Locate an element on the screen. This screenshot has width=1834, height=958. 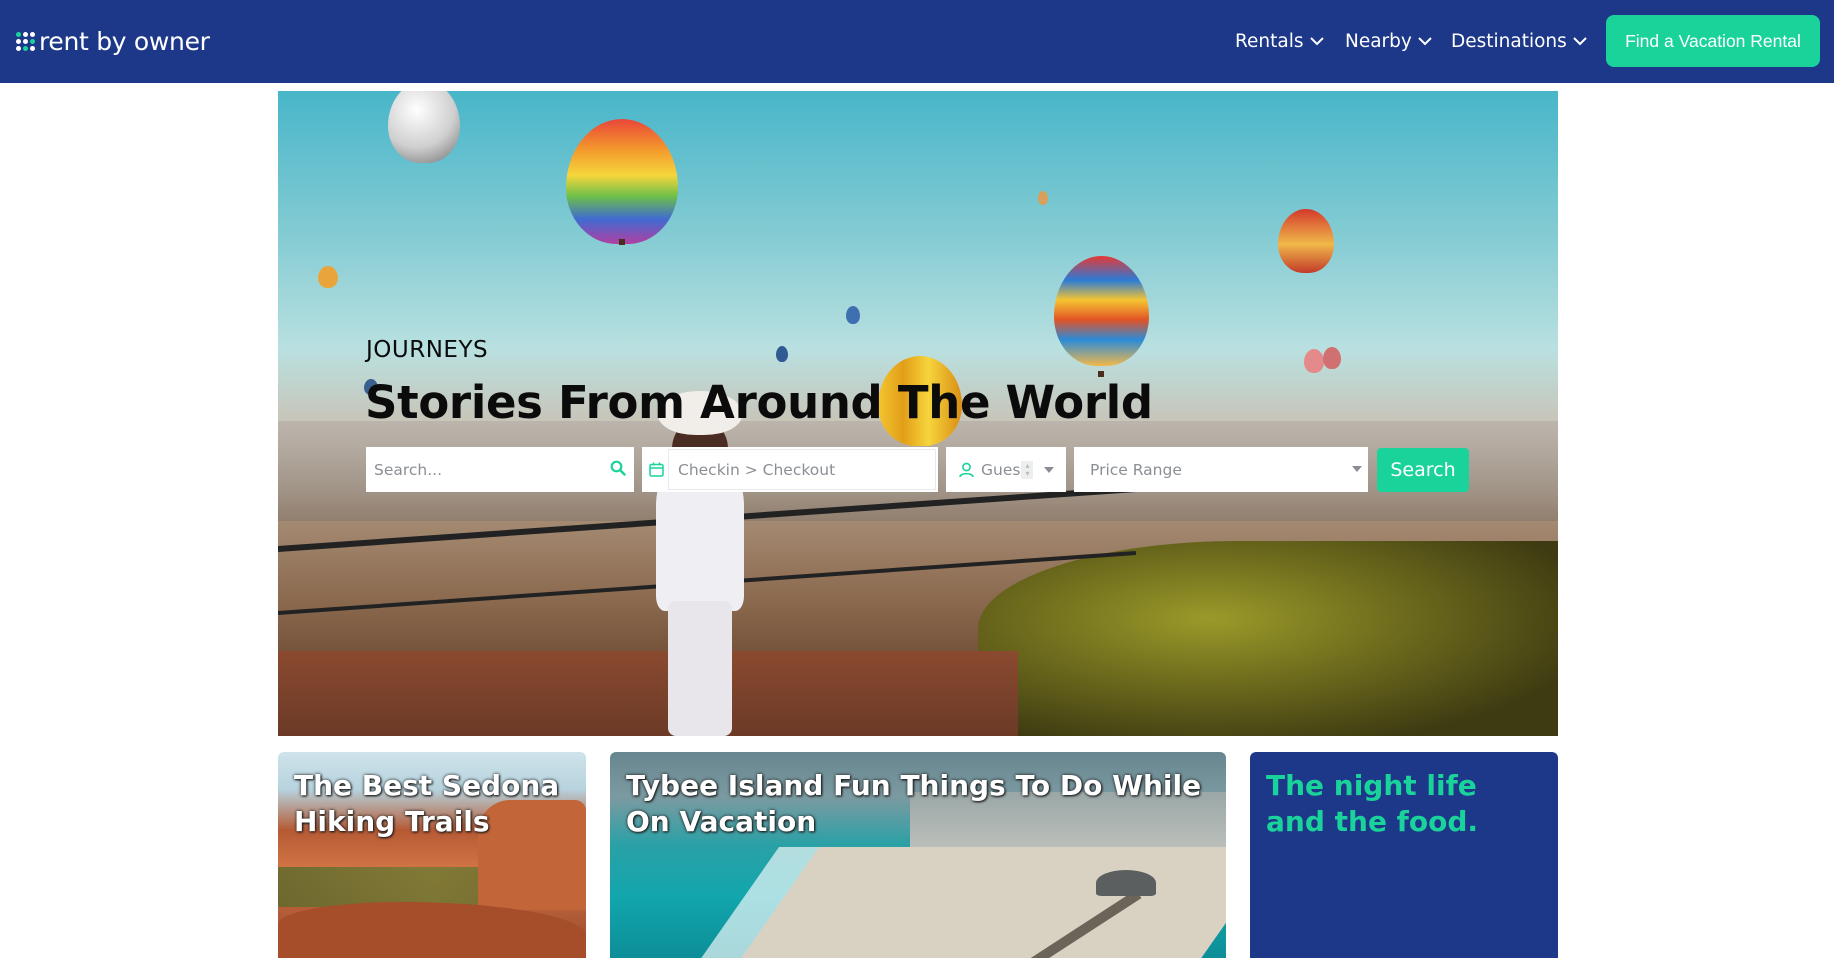
search-button: Search is located at coordinates (1423, 470).